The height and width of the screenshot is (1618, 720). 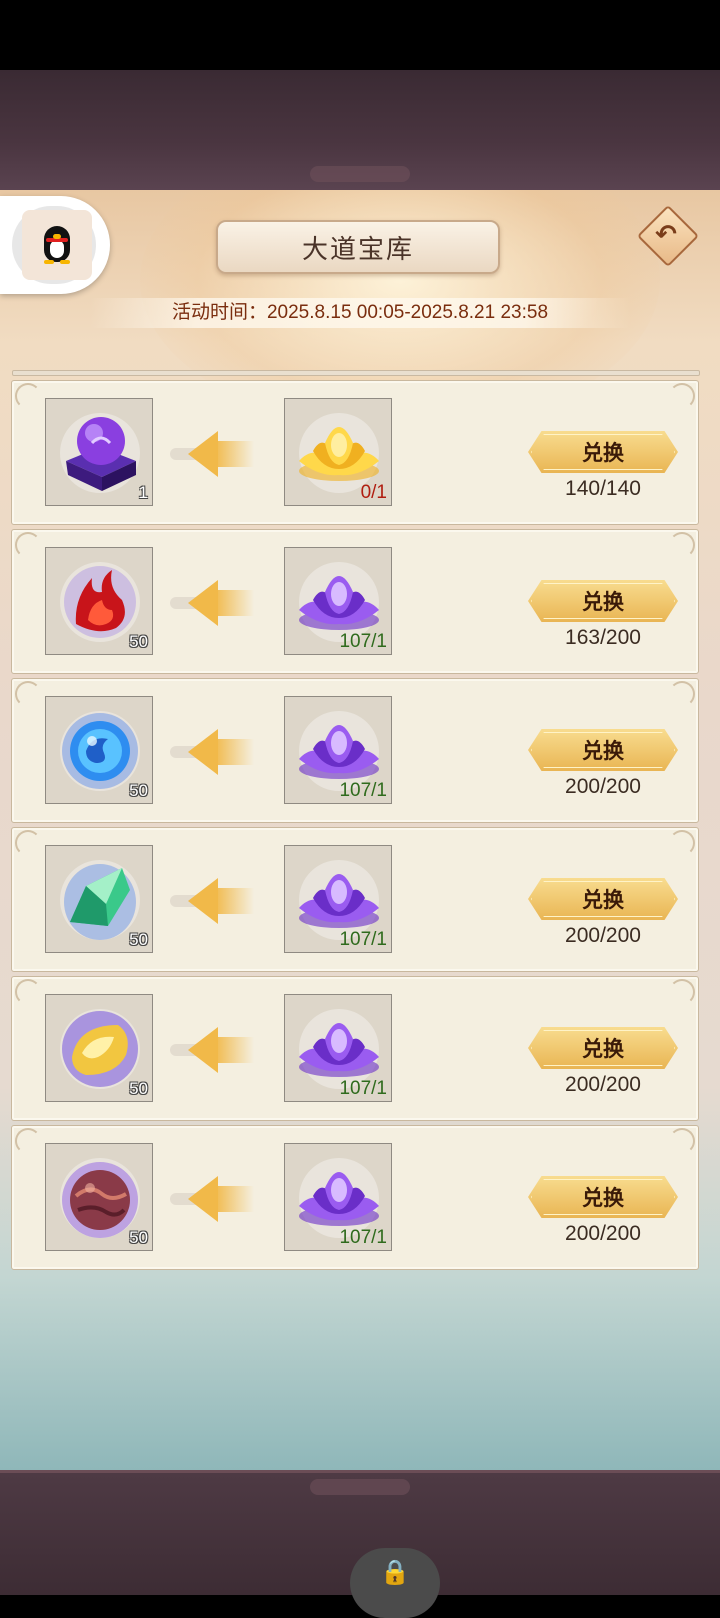 I want to click on qq-penguin-icon, so click(x=57, y=245).